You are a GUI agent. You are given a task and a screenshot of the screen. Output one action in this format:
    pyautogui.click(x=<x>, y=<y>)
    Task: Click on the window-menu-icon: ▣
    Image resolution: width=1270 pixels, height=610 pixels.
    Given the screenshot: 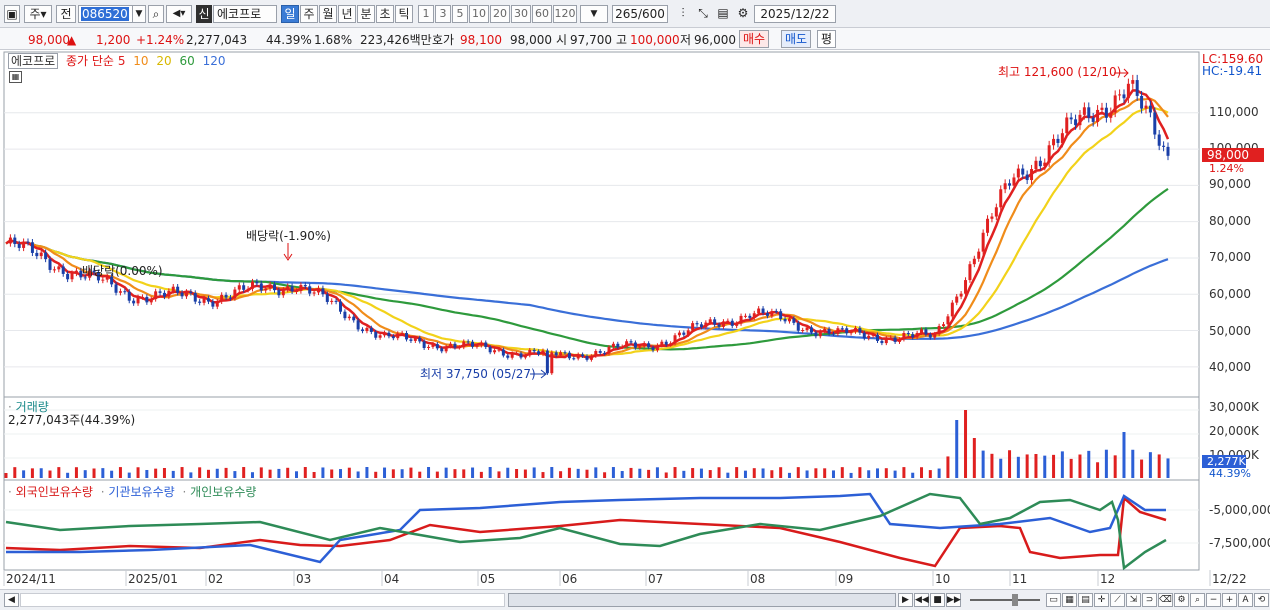 What is the action you would take?
    pyautogui.click(x=12, y=14)
    